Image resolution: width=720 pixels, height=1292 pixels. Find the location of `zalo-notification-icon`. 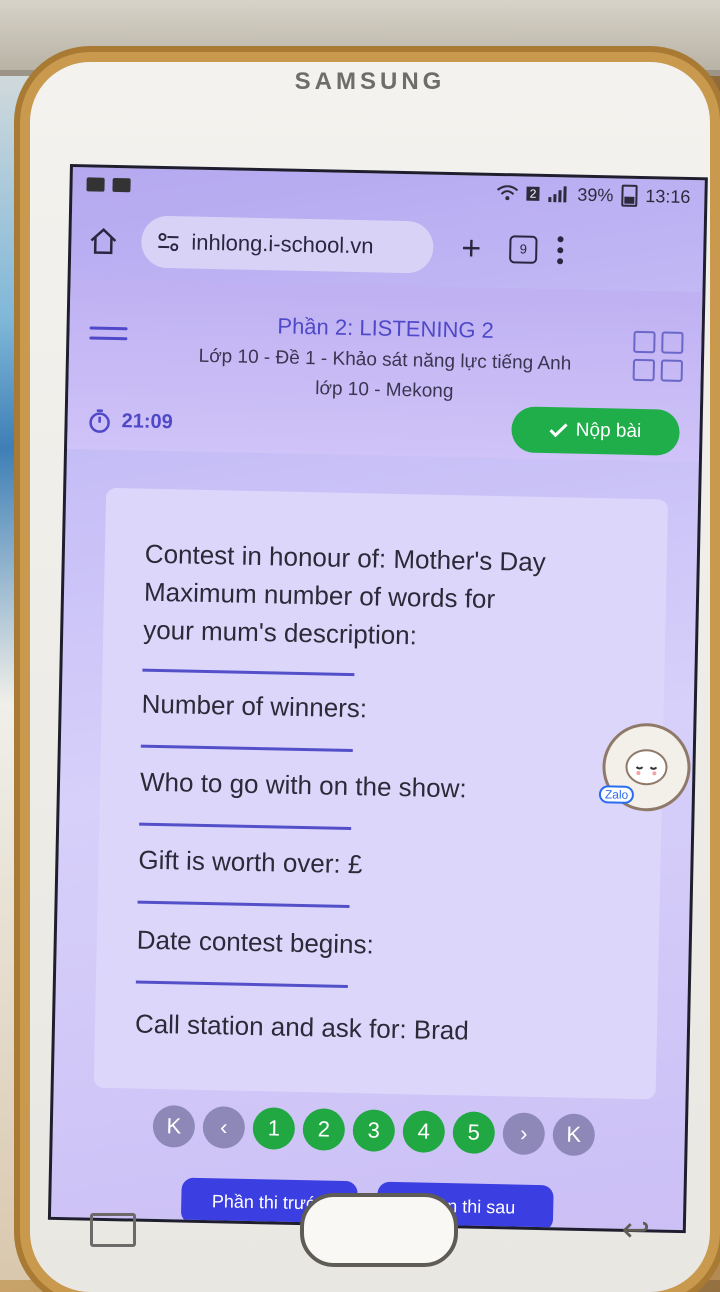

zalo-notification-icon is located at coordinates (121, 185).